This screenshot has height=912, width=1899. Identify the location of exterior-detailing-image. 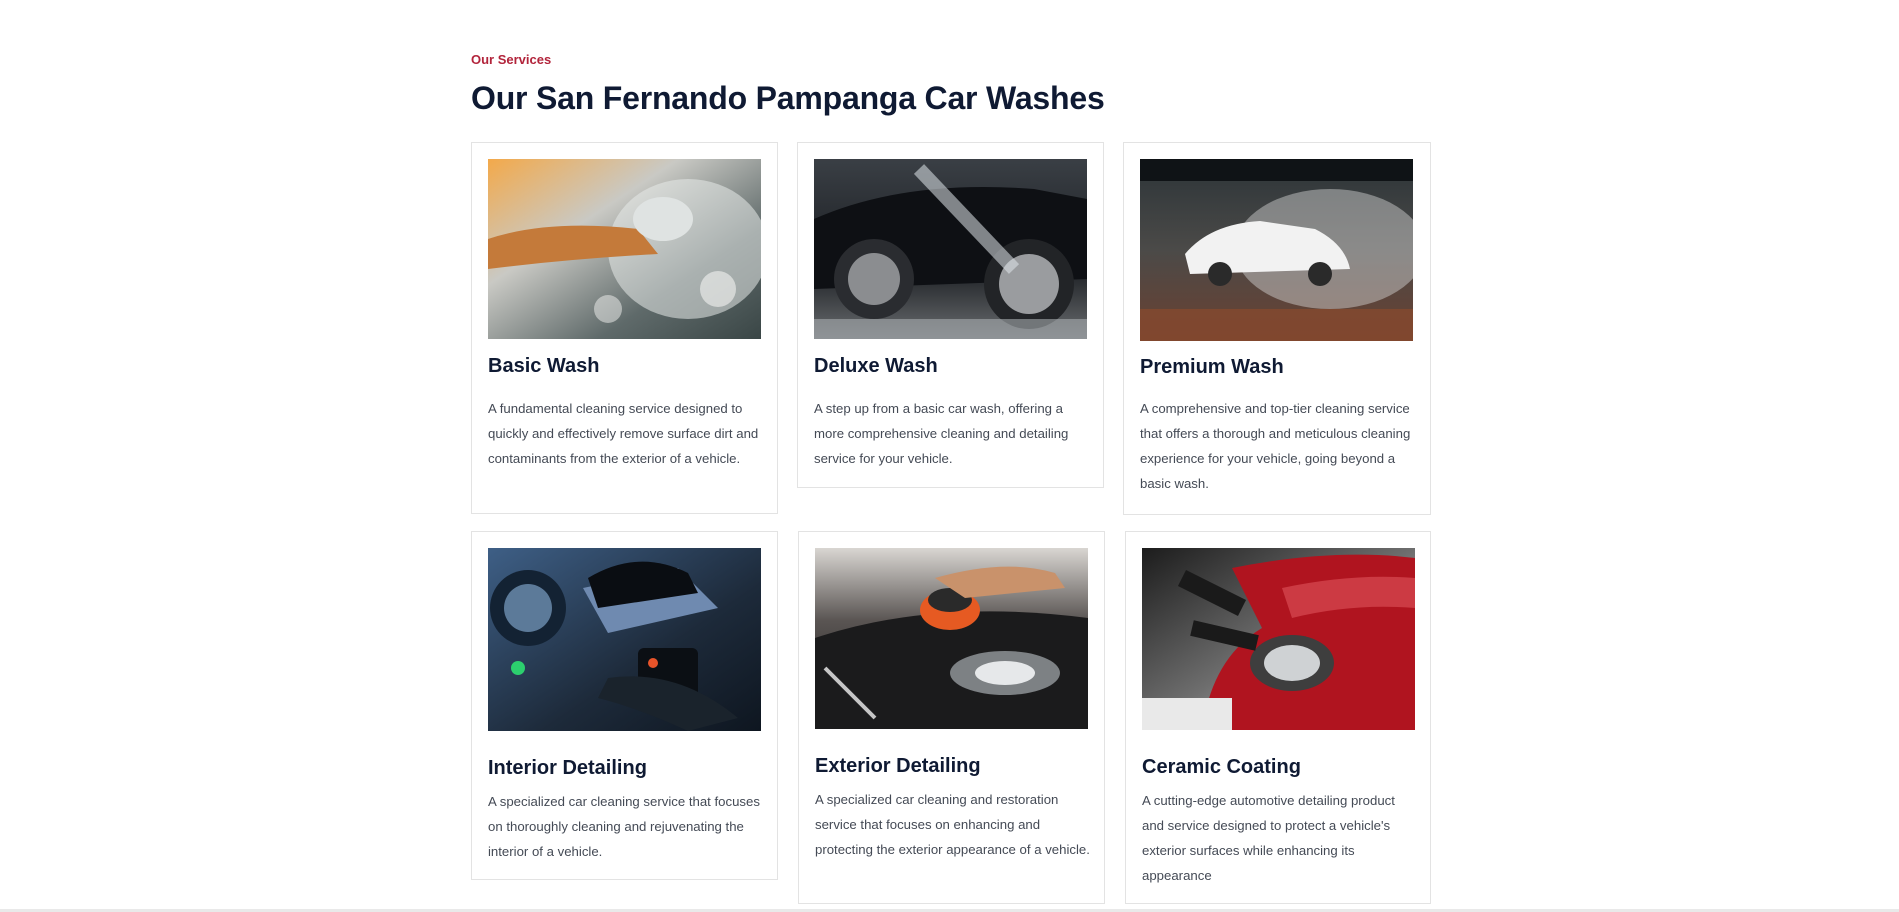
(951, 638).